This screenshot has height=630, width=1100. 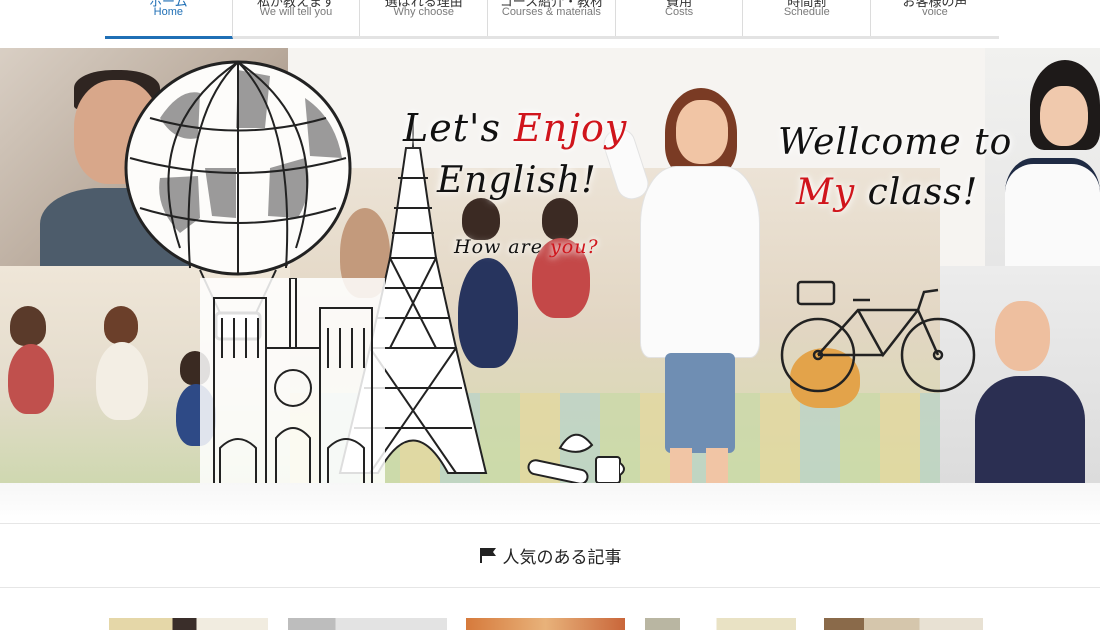 I want to click on nav-we-will-tell-you: 私が教えます We will tell you, so click(x=297, y=18).